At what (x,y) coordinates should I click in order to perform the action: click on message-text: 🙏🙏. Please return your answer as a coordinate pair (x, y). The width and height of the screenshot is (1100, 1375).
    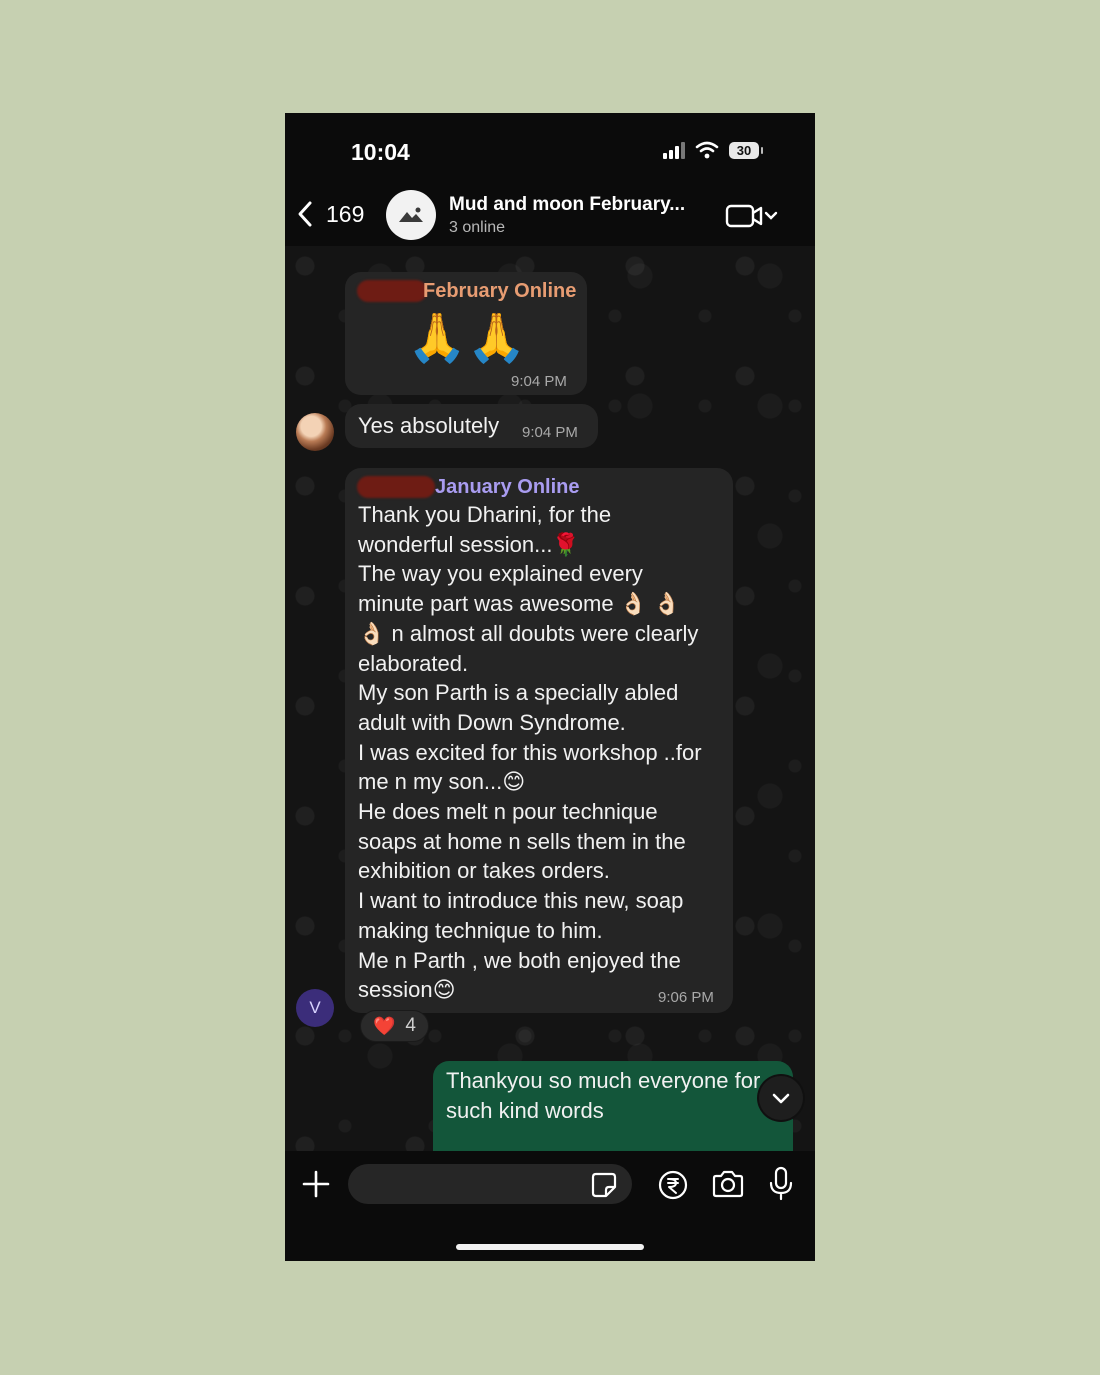
    Looking at the image, I should click on (467, 338).